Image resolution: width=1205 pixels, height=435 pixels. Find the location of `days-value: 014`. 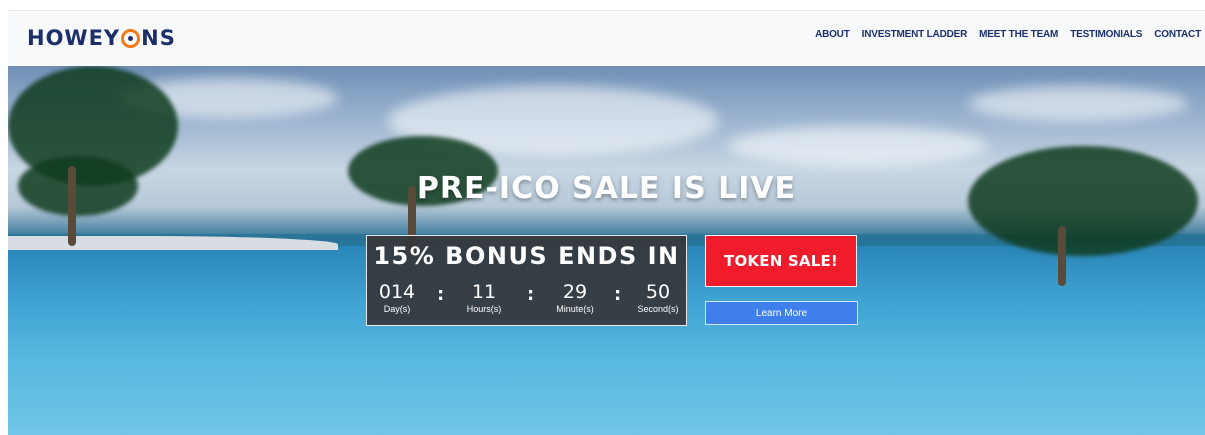

days-value: 014 is located at coordinates (397, 292).